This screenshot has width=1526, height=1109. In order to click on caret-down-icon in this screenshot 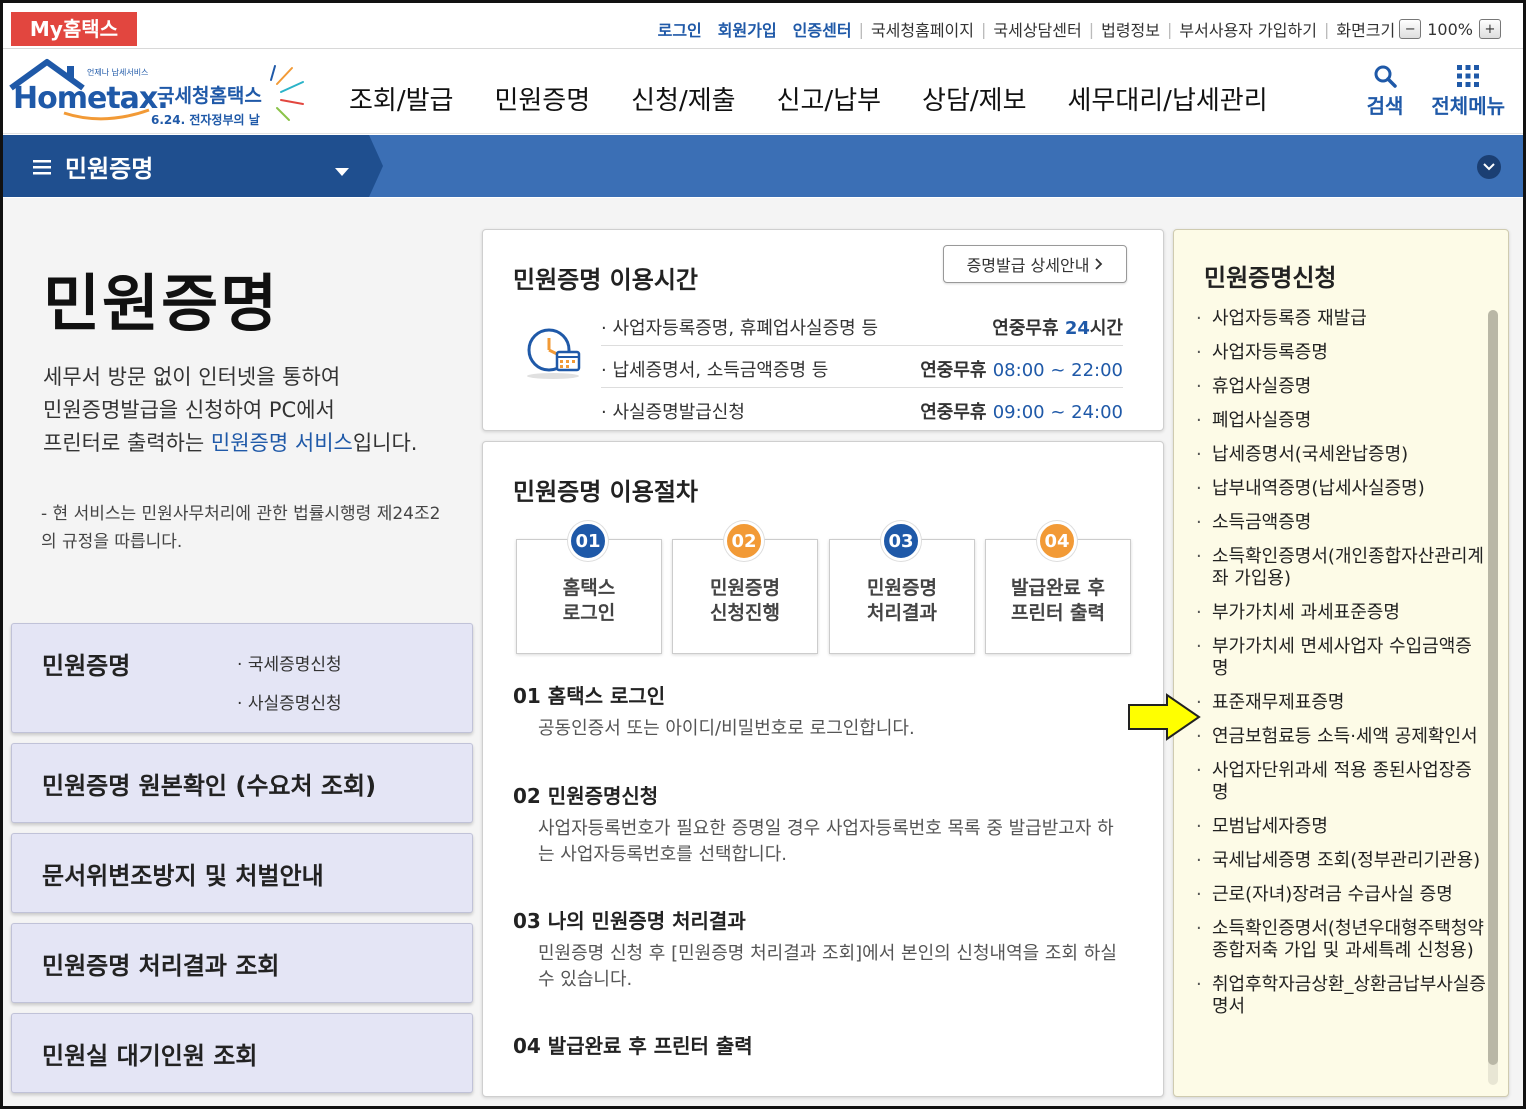, I will do `click(342, 170)`.